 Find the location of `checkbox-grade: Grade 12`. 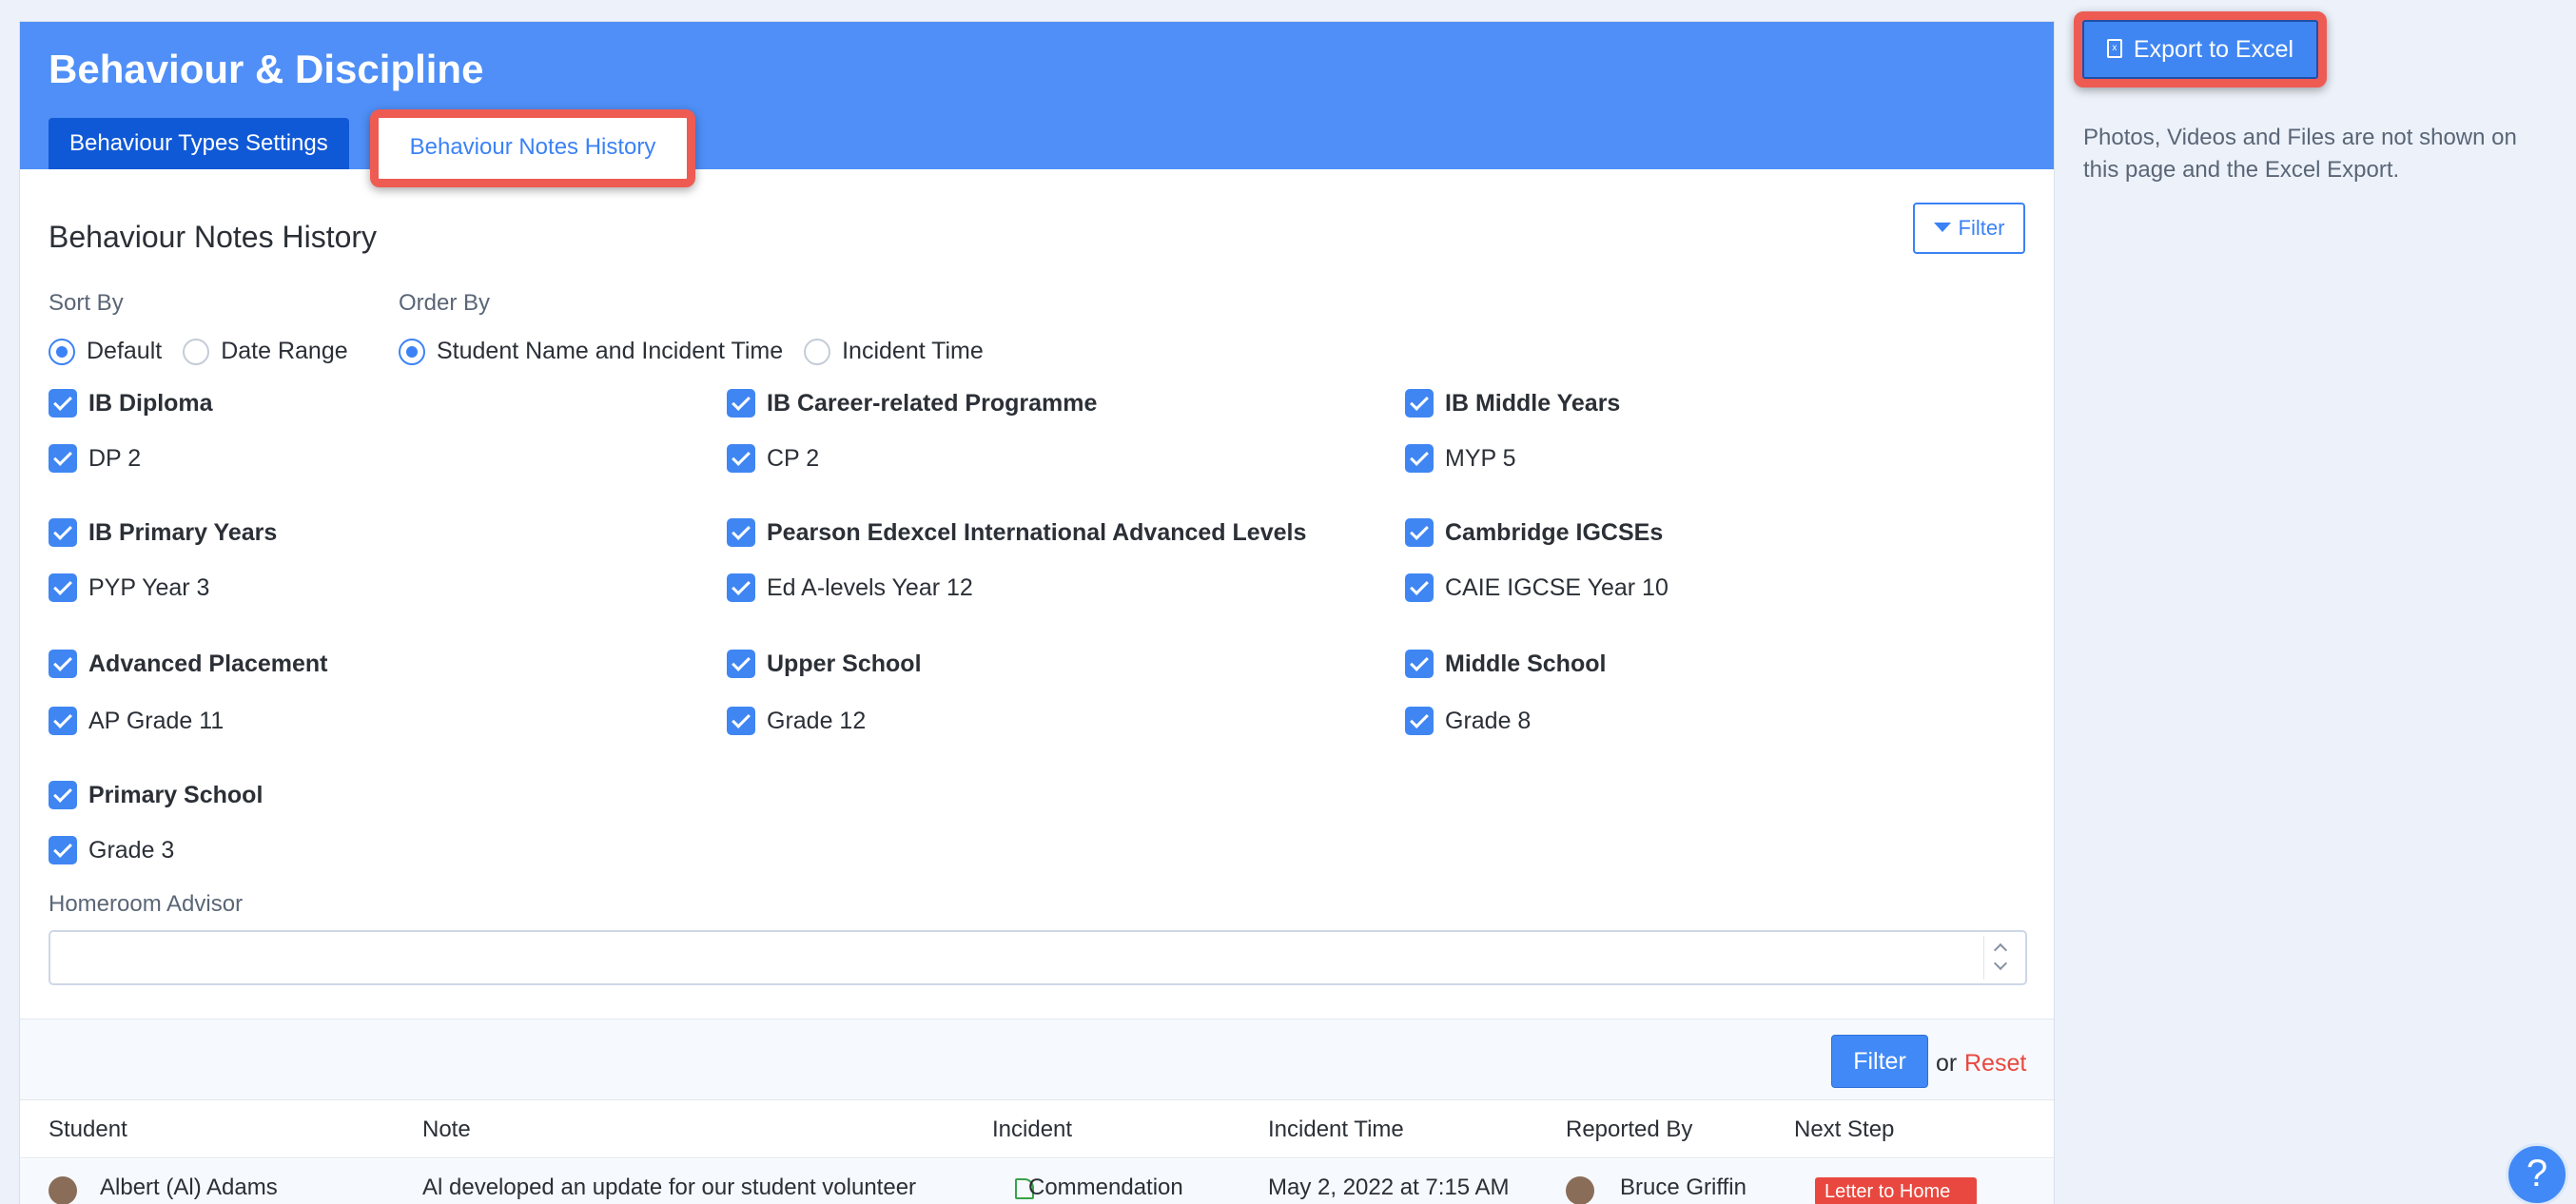

checkbox-grade: Grade 12 is located at coordinates (796, 721).